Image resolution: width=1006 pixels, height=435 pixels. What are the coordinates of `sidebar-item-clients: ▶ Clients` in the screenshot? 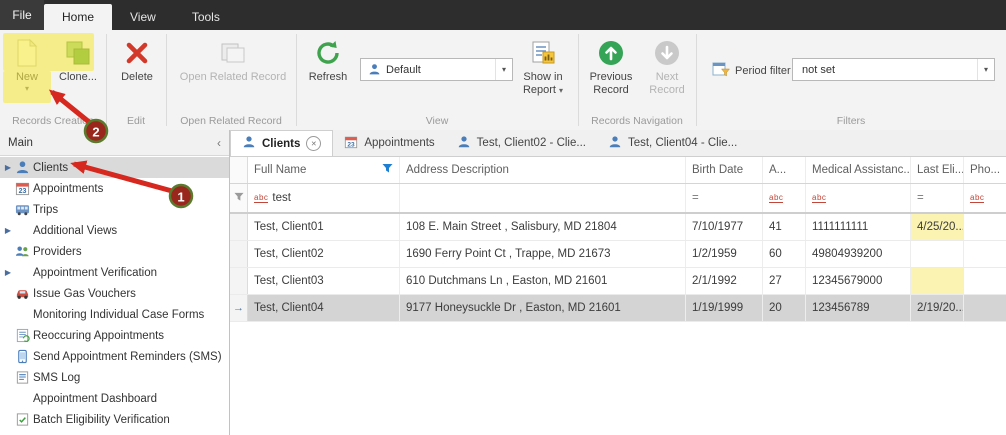 It's located at (114, 167).